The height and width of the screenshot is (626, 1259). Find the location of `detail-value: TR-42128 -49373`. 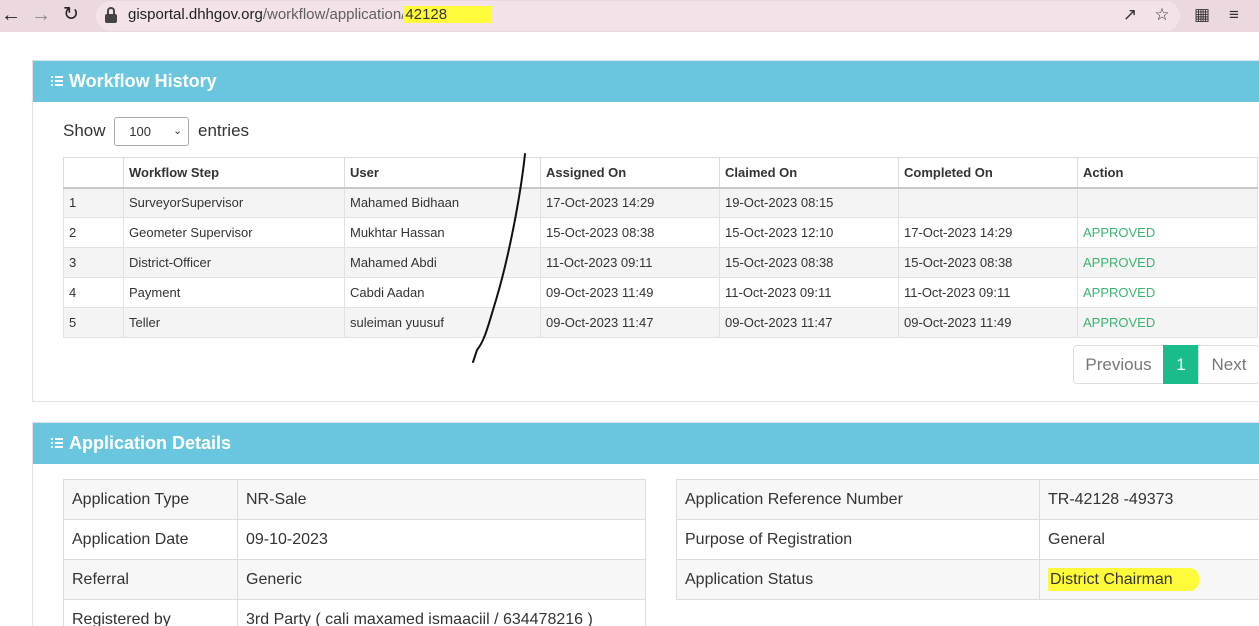

detail-value: TR-42128 -49373 is located at coordinates (1149, 499).